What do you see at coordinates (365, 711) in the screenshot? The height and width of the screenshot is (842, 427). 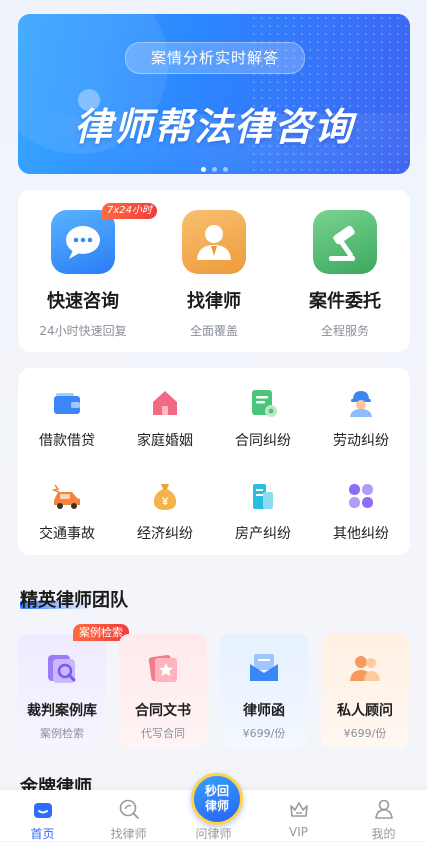 I see `elite-name: 私人顾问` at bounding box center [365, 711].